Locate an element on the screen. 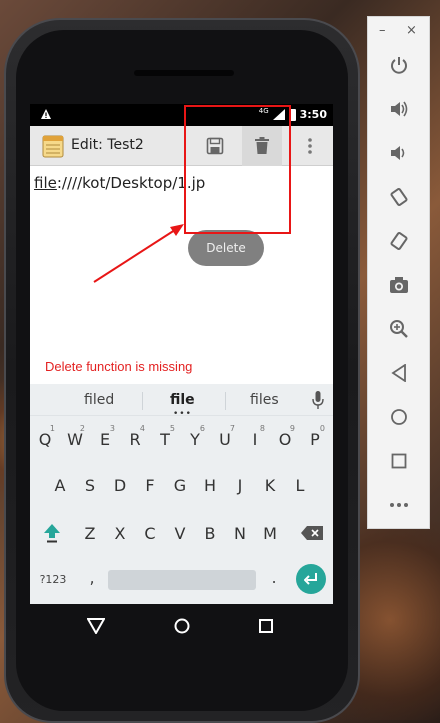  backspace-key is located at coordinates (312, 533).